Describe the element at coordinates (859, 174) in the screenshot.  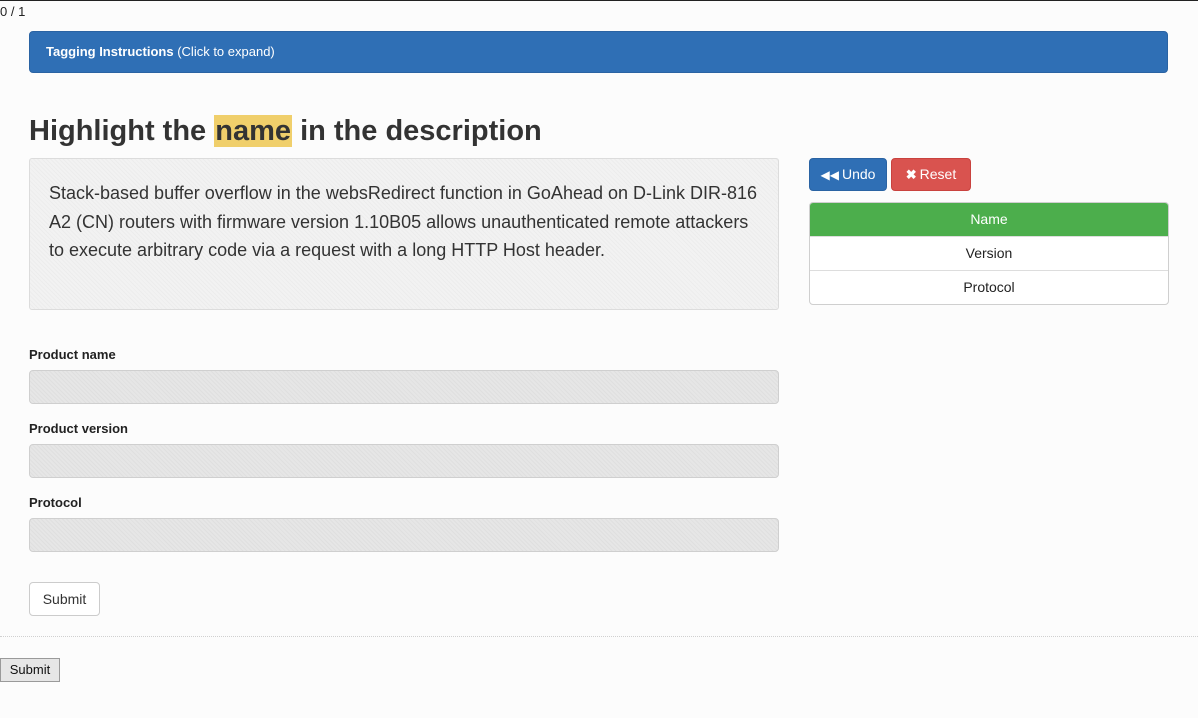
I see `undo-label: Undo` at that location.